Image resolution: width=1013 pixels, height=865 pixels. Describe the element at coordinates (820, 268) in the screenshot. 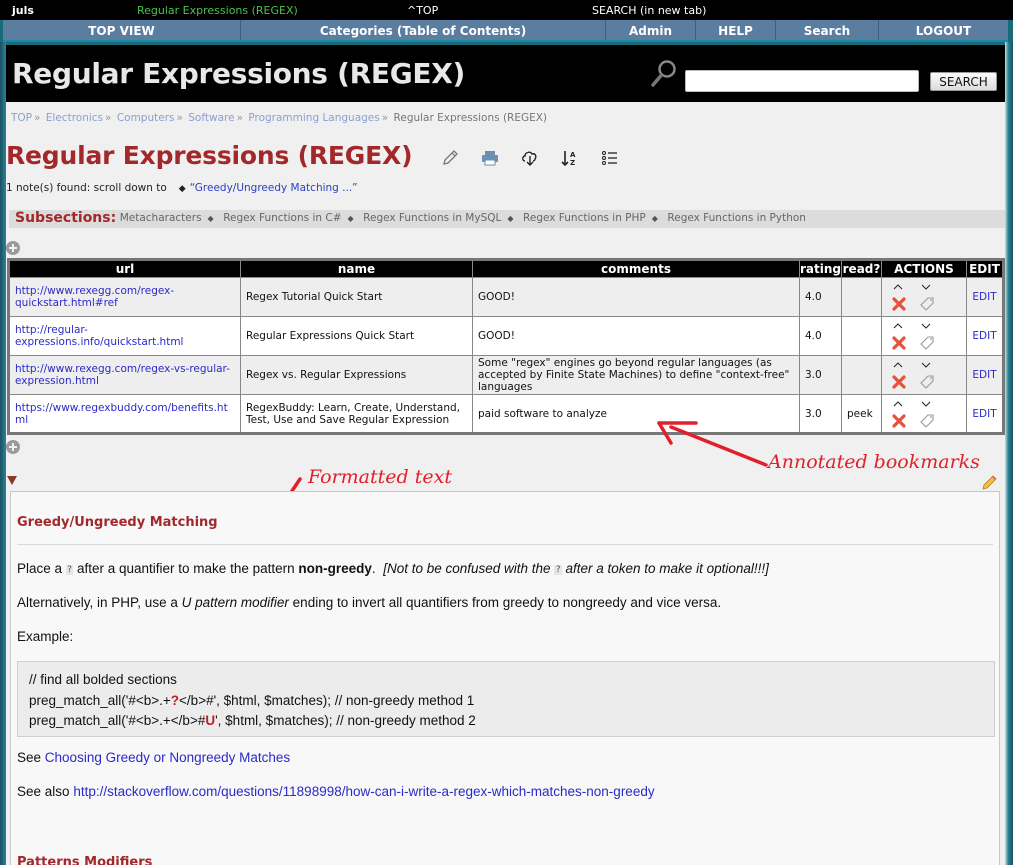

I see `col-rating: rating` at that location.